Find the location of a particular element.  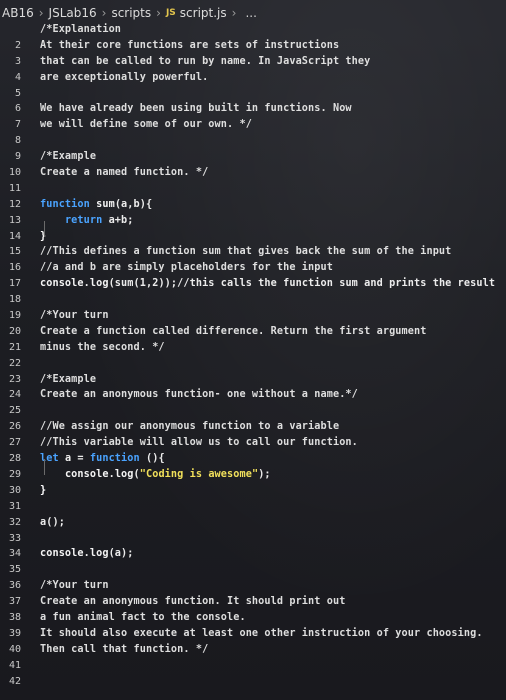

code-line: 5 is located at coordinates (253, 94).